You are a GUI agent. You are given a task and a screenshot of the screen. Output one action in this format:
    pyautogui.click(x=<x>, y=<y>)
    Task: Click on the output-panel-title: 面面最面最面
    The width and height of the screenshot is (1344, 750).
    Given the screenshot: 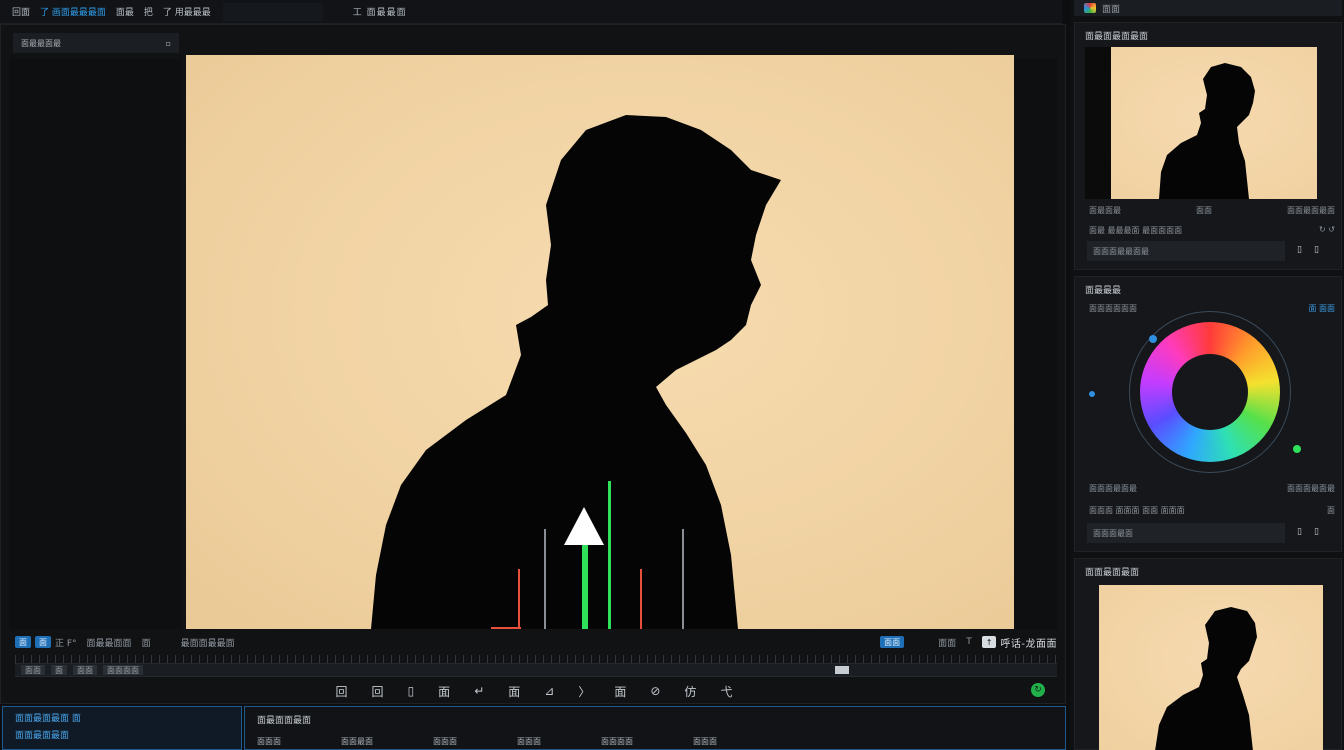 What is the action you would take?
    pyautogui.click(x=1112, y=573)
    